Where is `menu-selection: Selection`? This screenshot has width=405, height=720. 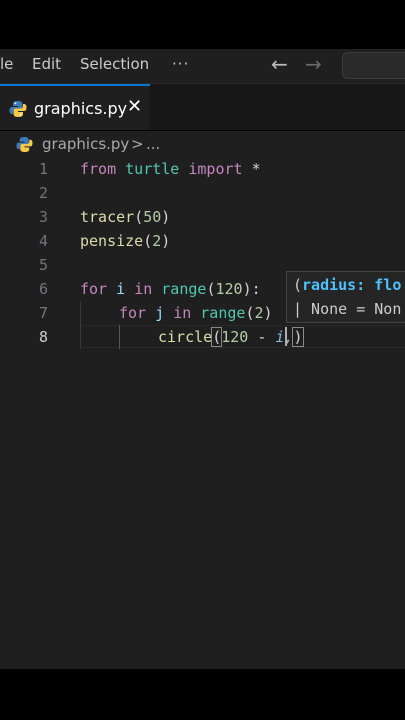
menu-selection: Selection is located at coordinates (114, 64).